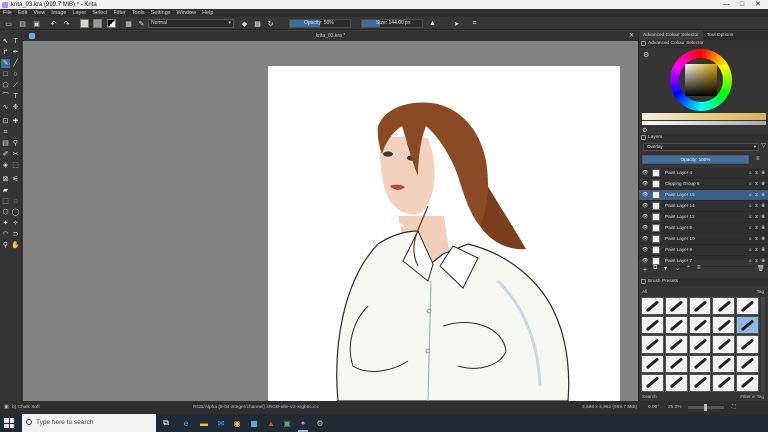 The width and height of the screenshot is (768, 432). What do you see at coordinates (703, 206) in the screenshot?
I see `layer-row: 👁 Paint Layer 14 α ⧖ ◉` at bounding box center [703, 206].